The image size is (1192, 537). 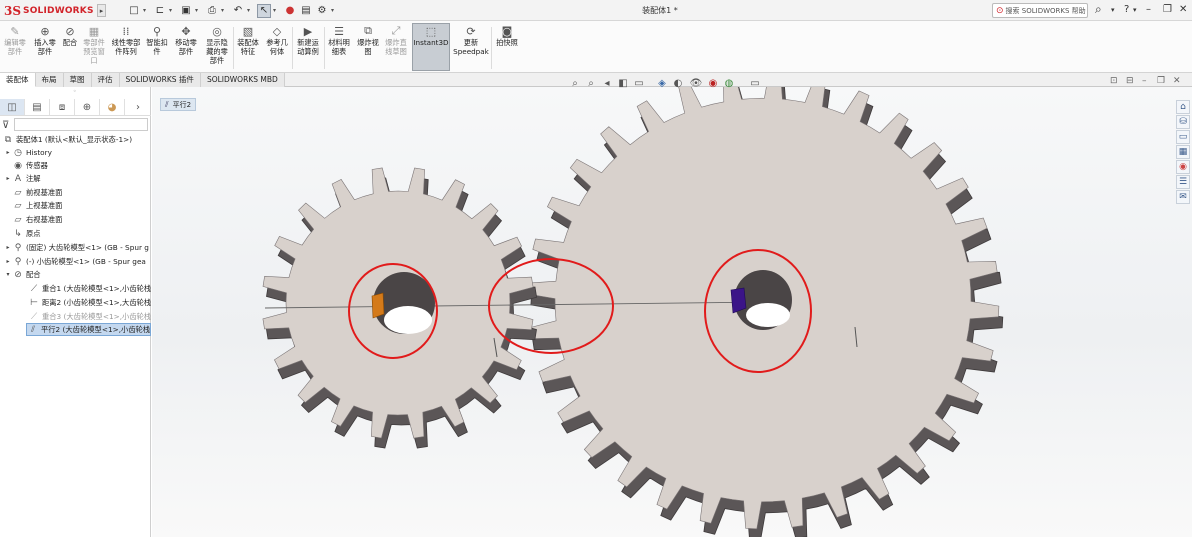 I want to click on view-palette-icon: ▦, so click(x=1183, y=152).